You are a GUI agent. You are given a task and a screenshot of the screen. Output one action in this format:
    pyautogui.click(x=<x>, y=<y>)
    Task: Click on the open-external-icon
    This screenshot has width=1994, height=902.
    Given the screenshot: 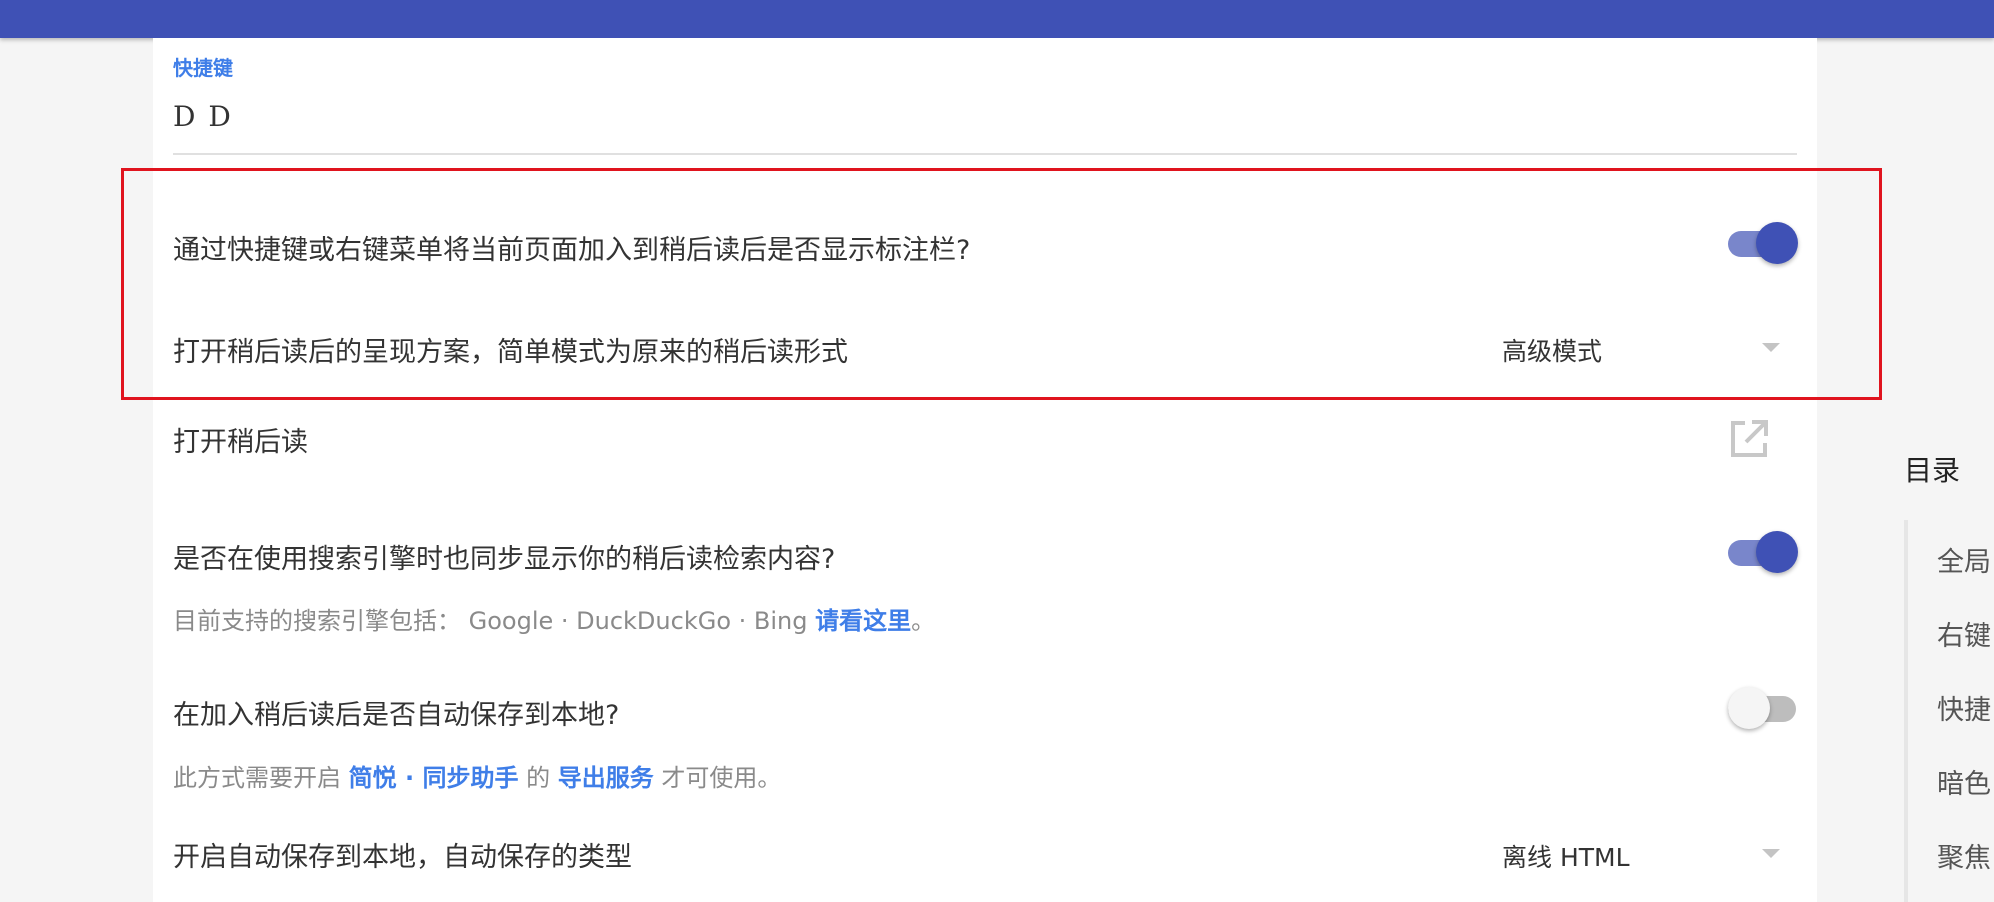 What is the action you would take?
    pyautogui.click(x=1749, y=439)
    